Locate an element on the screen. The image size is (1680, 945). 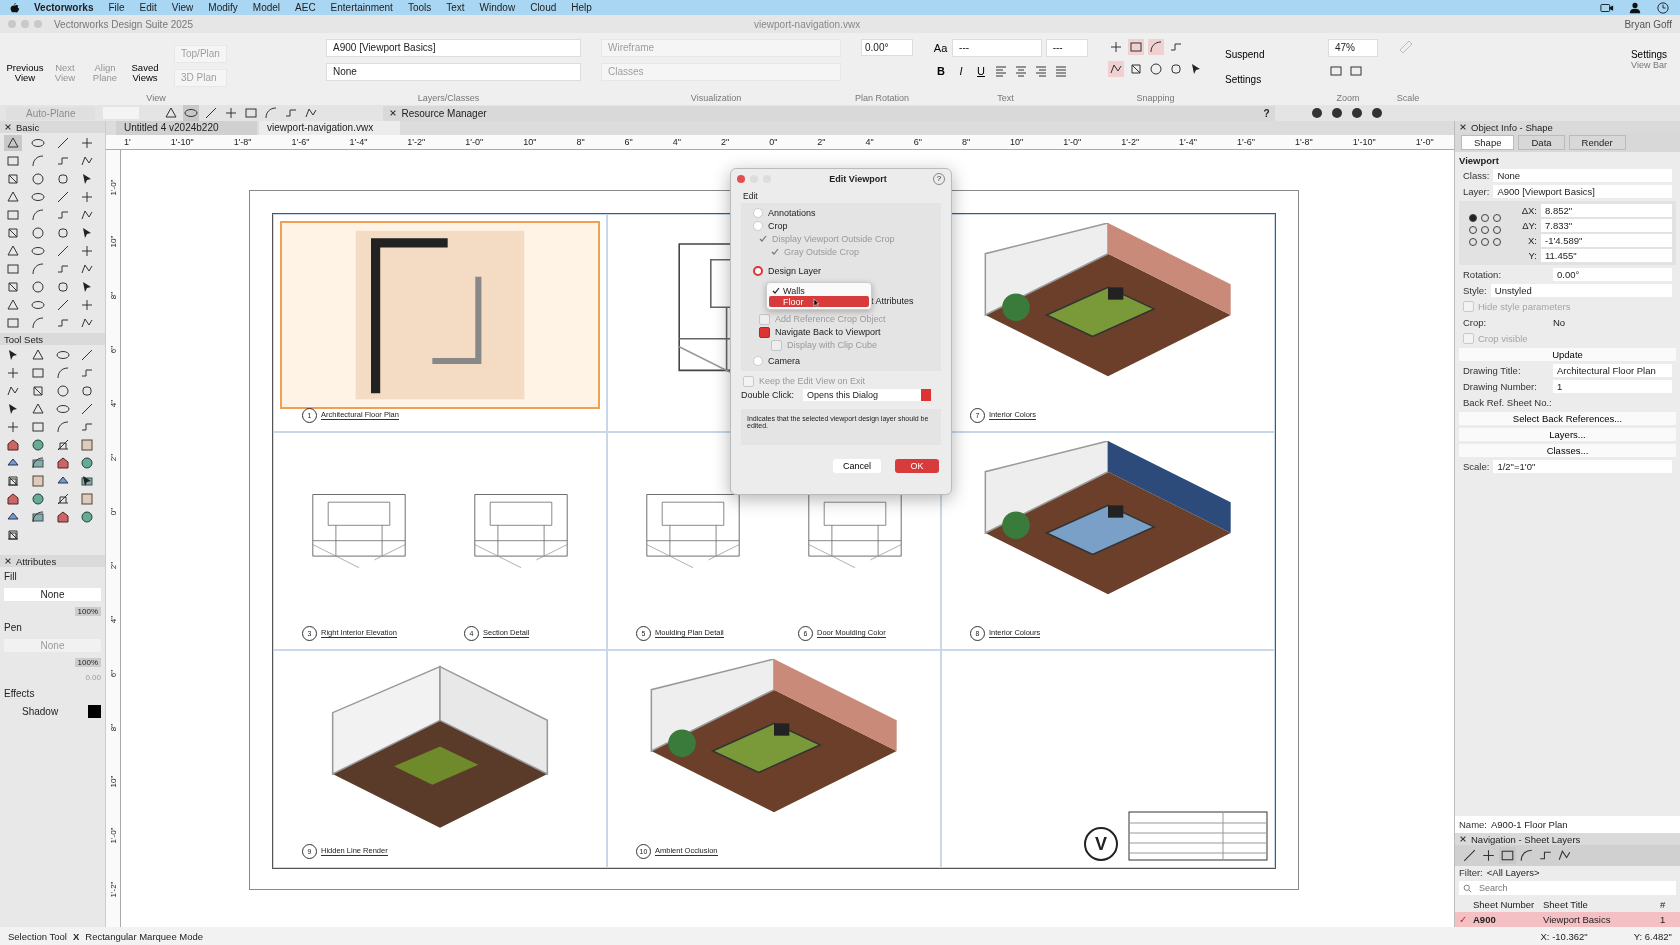
cancel-button: Cancel is located at coordinates (857, 466).